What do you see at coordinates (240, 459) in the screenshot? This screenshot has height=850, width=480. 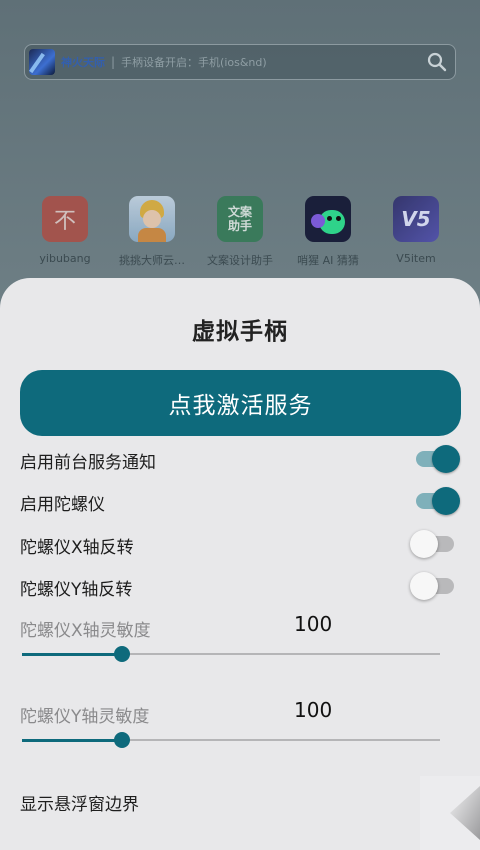 I see `toggle-row-foreground-notification: 启用前台服务通知` at bounding box center [240, 459].